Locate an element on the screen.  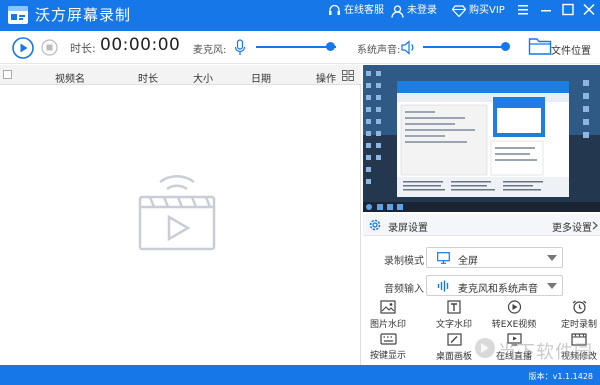
version-label: 版本：v1.1.1428 is located at coordinates (560, 376).